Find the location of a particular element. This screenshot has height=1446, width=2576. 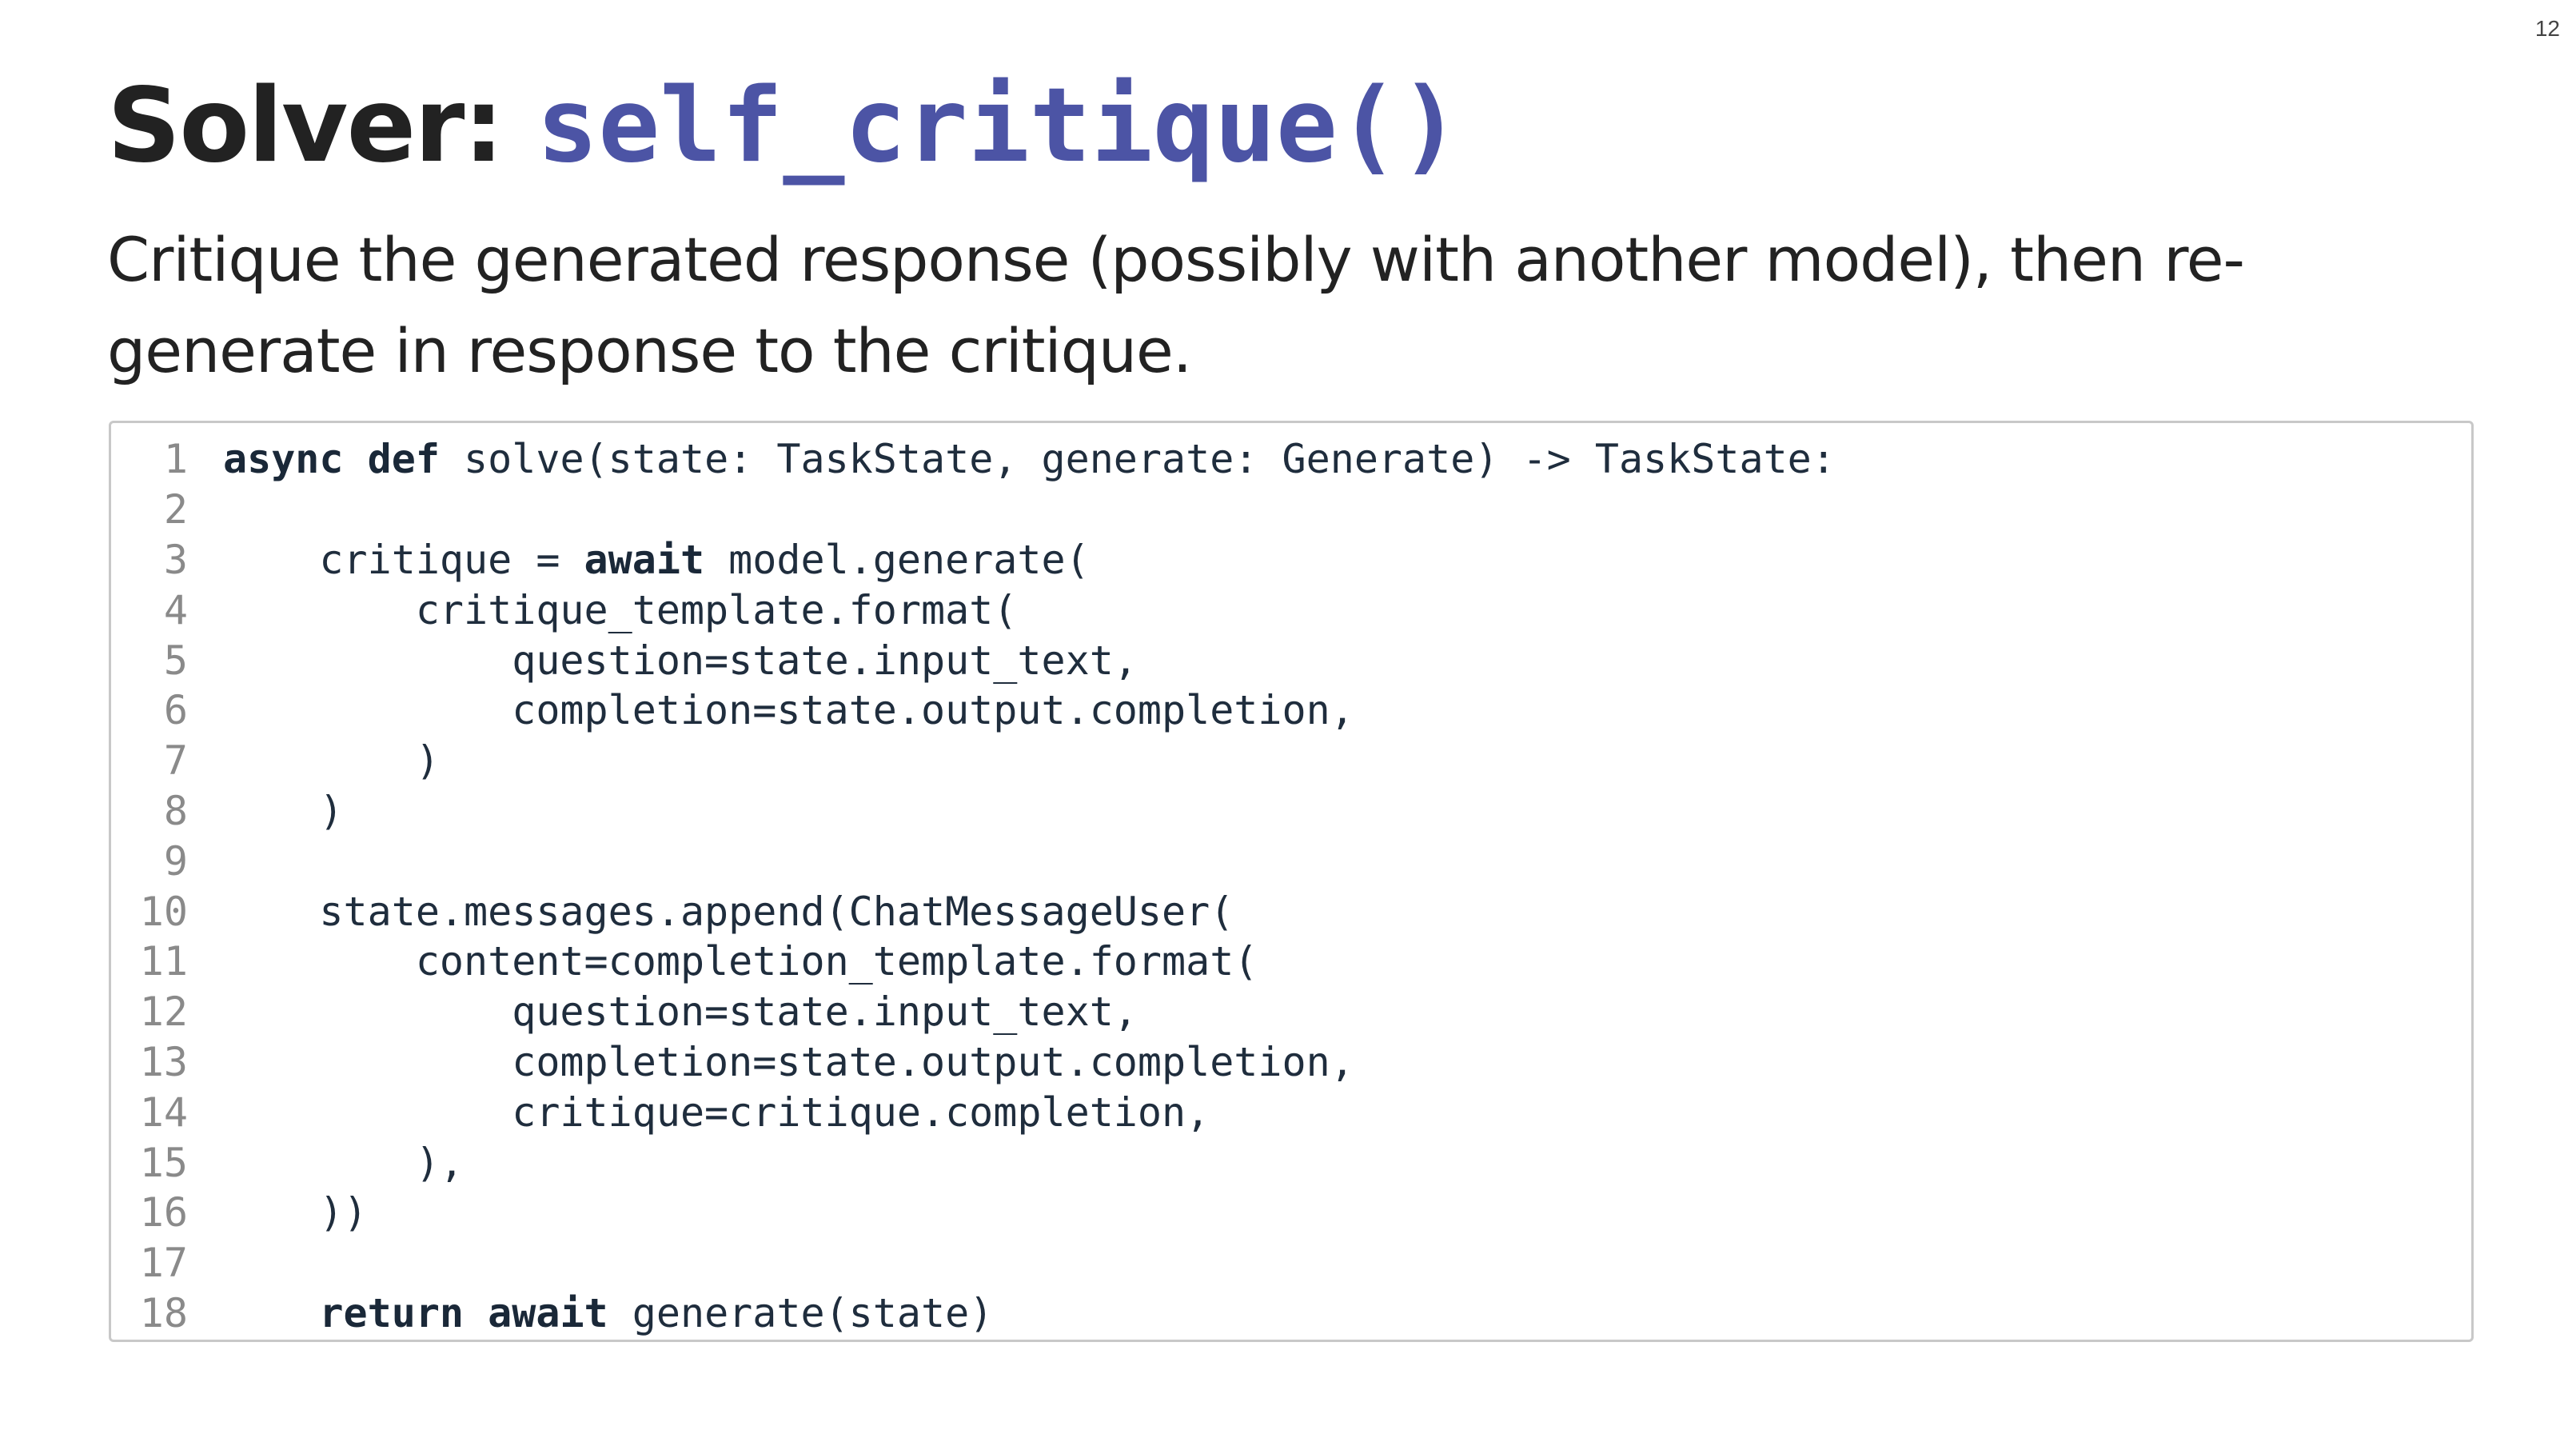

code-line: 2 is located at coordinates (1291, 510).